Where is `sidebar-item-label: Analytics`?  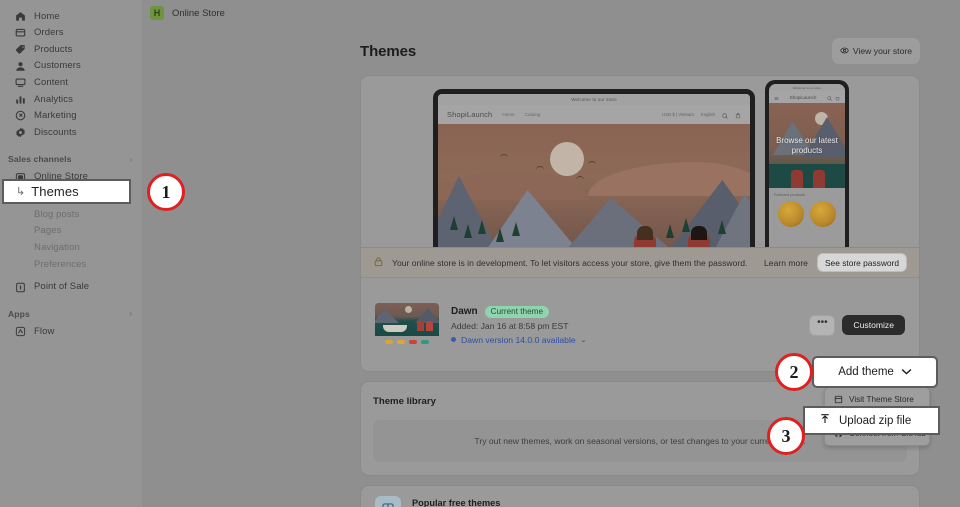 sidebar-item-label: Analytics is located at coordinates (53, 99).